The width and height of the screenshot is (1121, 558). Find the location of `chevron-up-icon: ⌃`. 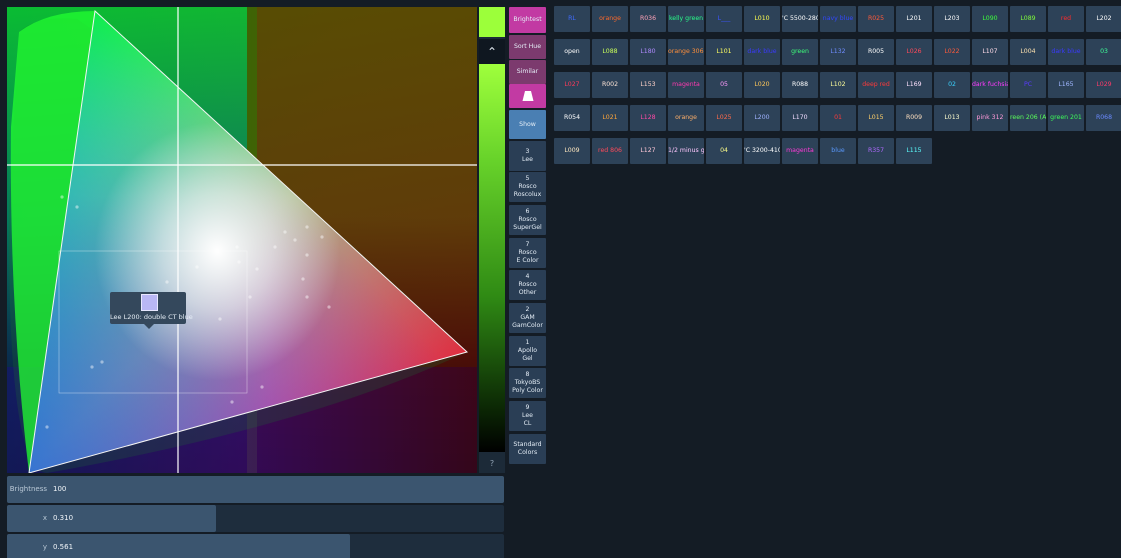

chevron-up-icon: ⌃ is located at coordinates (492, 52).